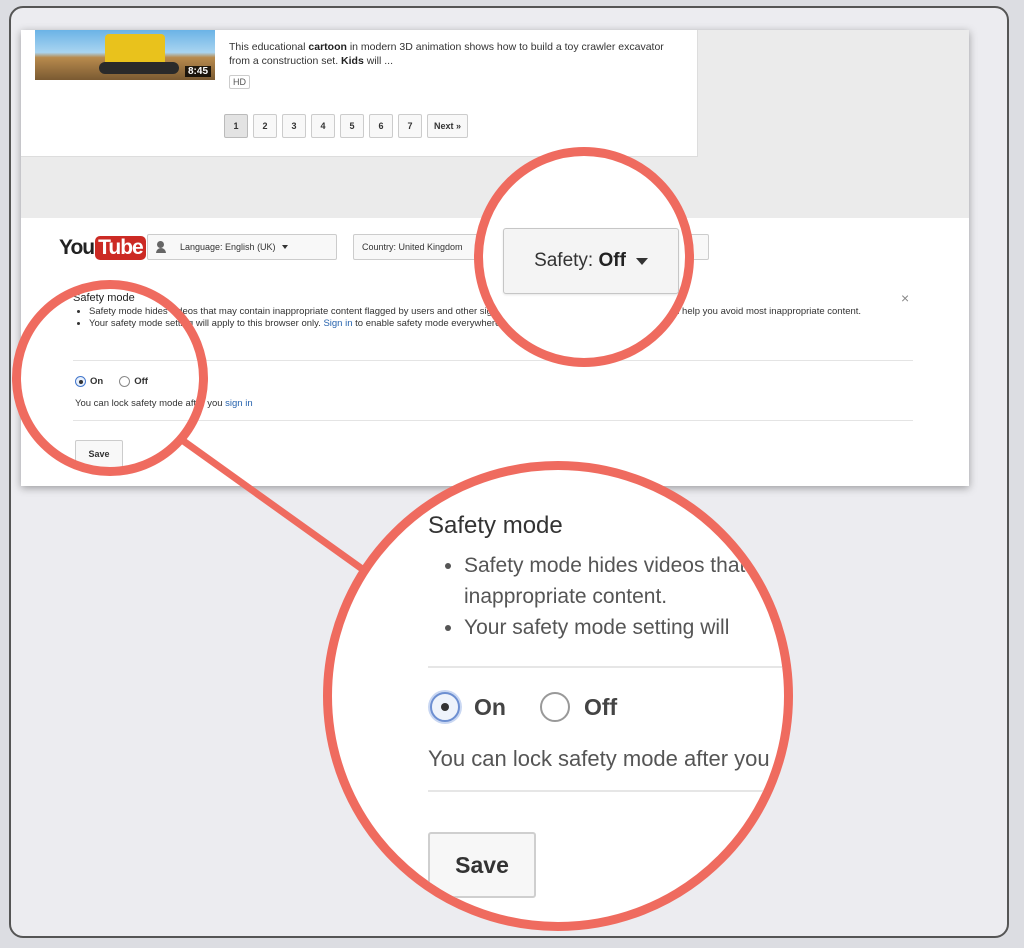  What do you see at coordinates (197, 71) in the screenshot?
I see `video-duration: 8:45` at bounding box center [197, 71].